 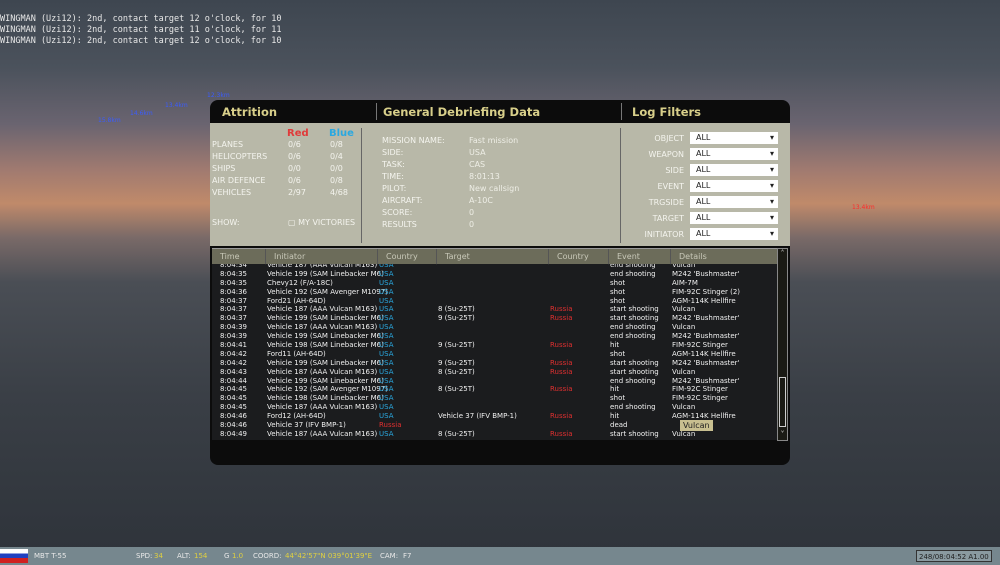 What do you see at coordinates (267, 556) in the screenshot?
I see `coord-label: COORD:` at bounding box center [267, 556].